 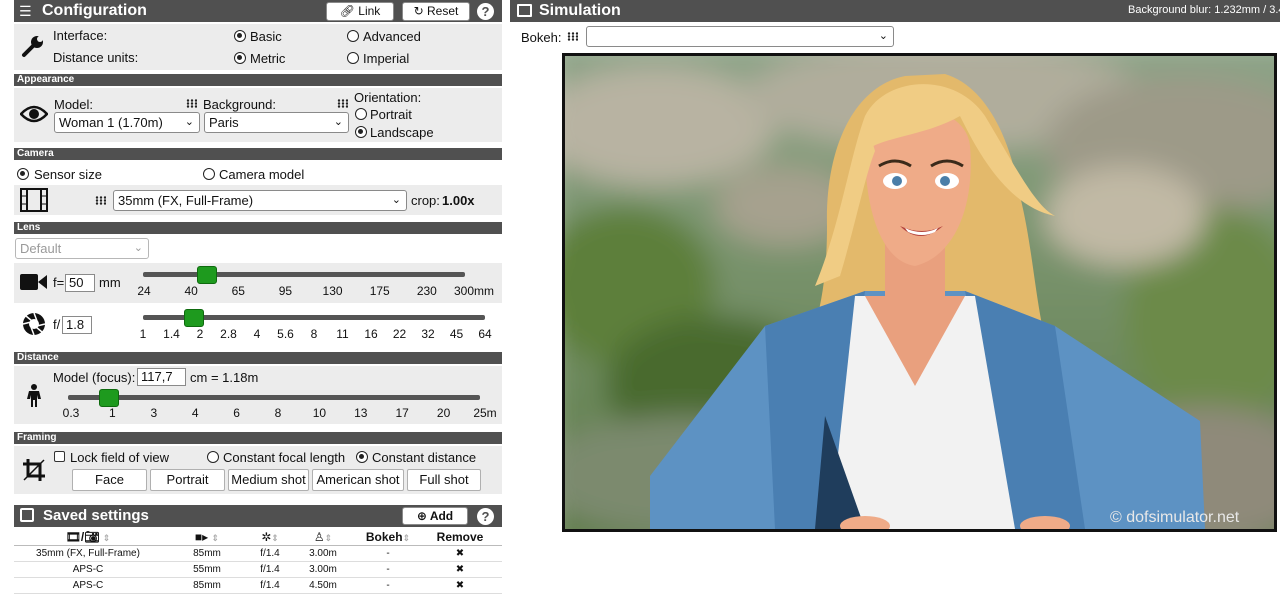 I want to click on background-label: Background:, so click(x=239, y=104).